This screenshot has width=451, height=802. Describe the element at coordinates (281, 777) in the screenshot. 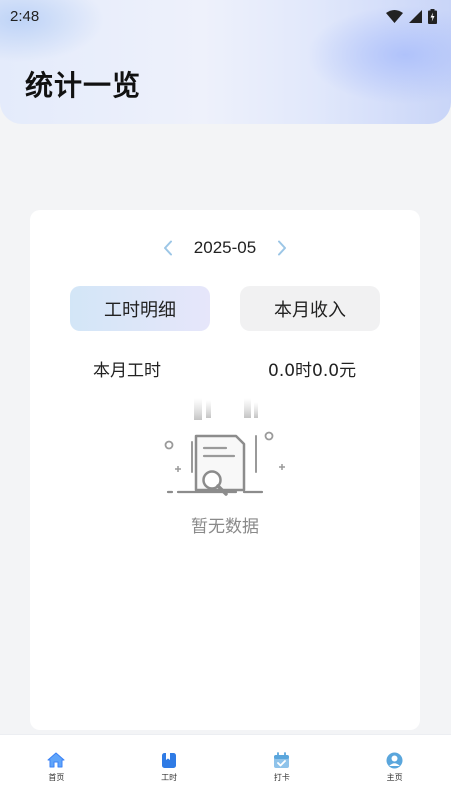

I see `nav-label-check-in: 打卡` at that location.